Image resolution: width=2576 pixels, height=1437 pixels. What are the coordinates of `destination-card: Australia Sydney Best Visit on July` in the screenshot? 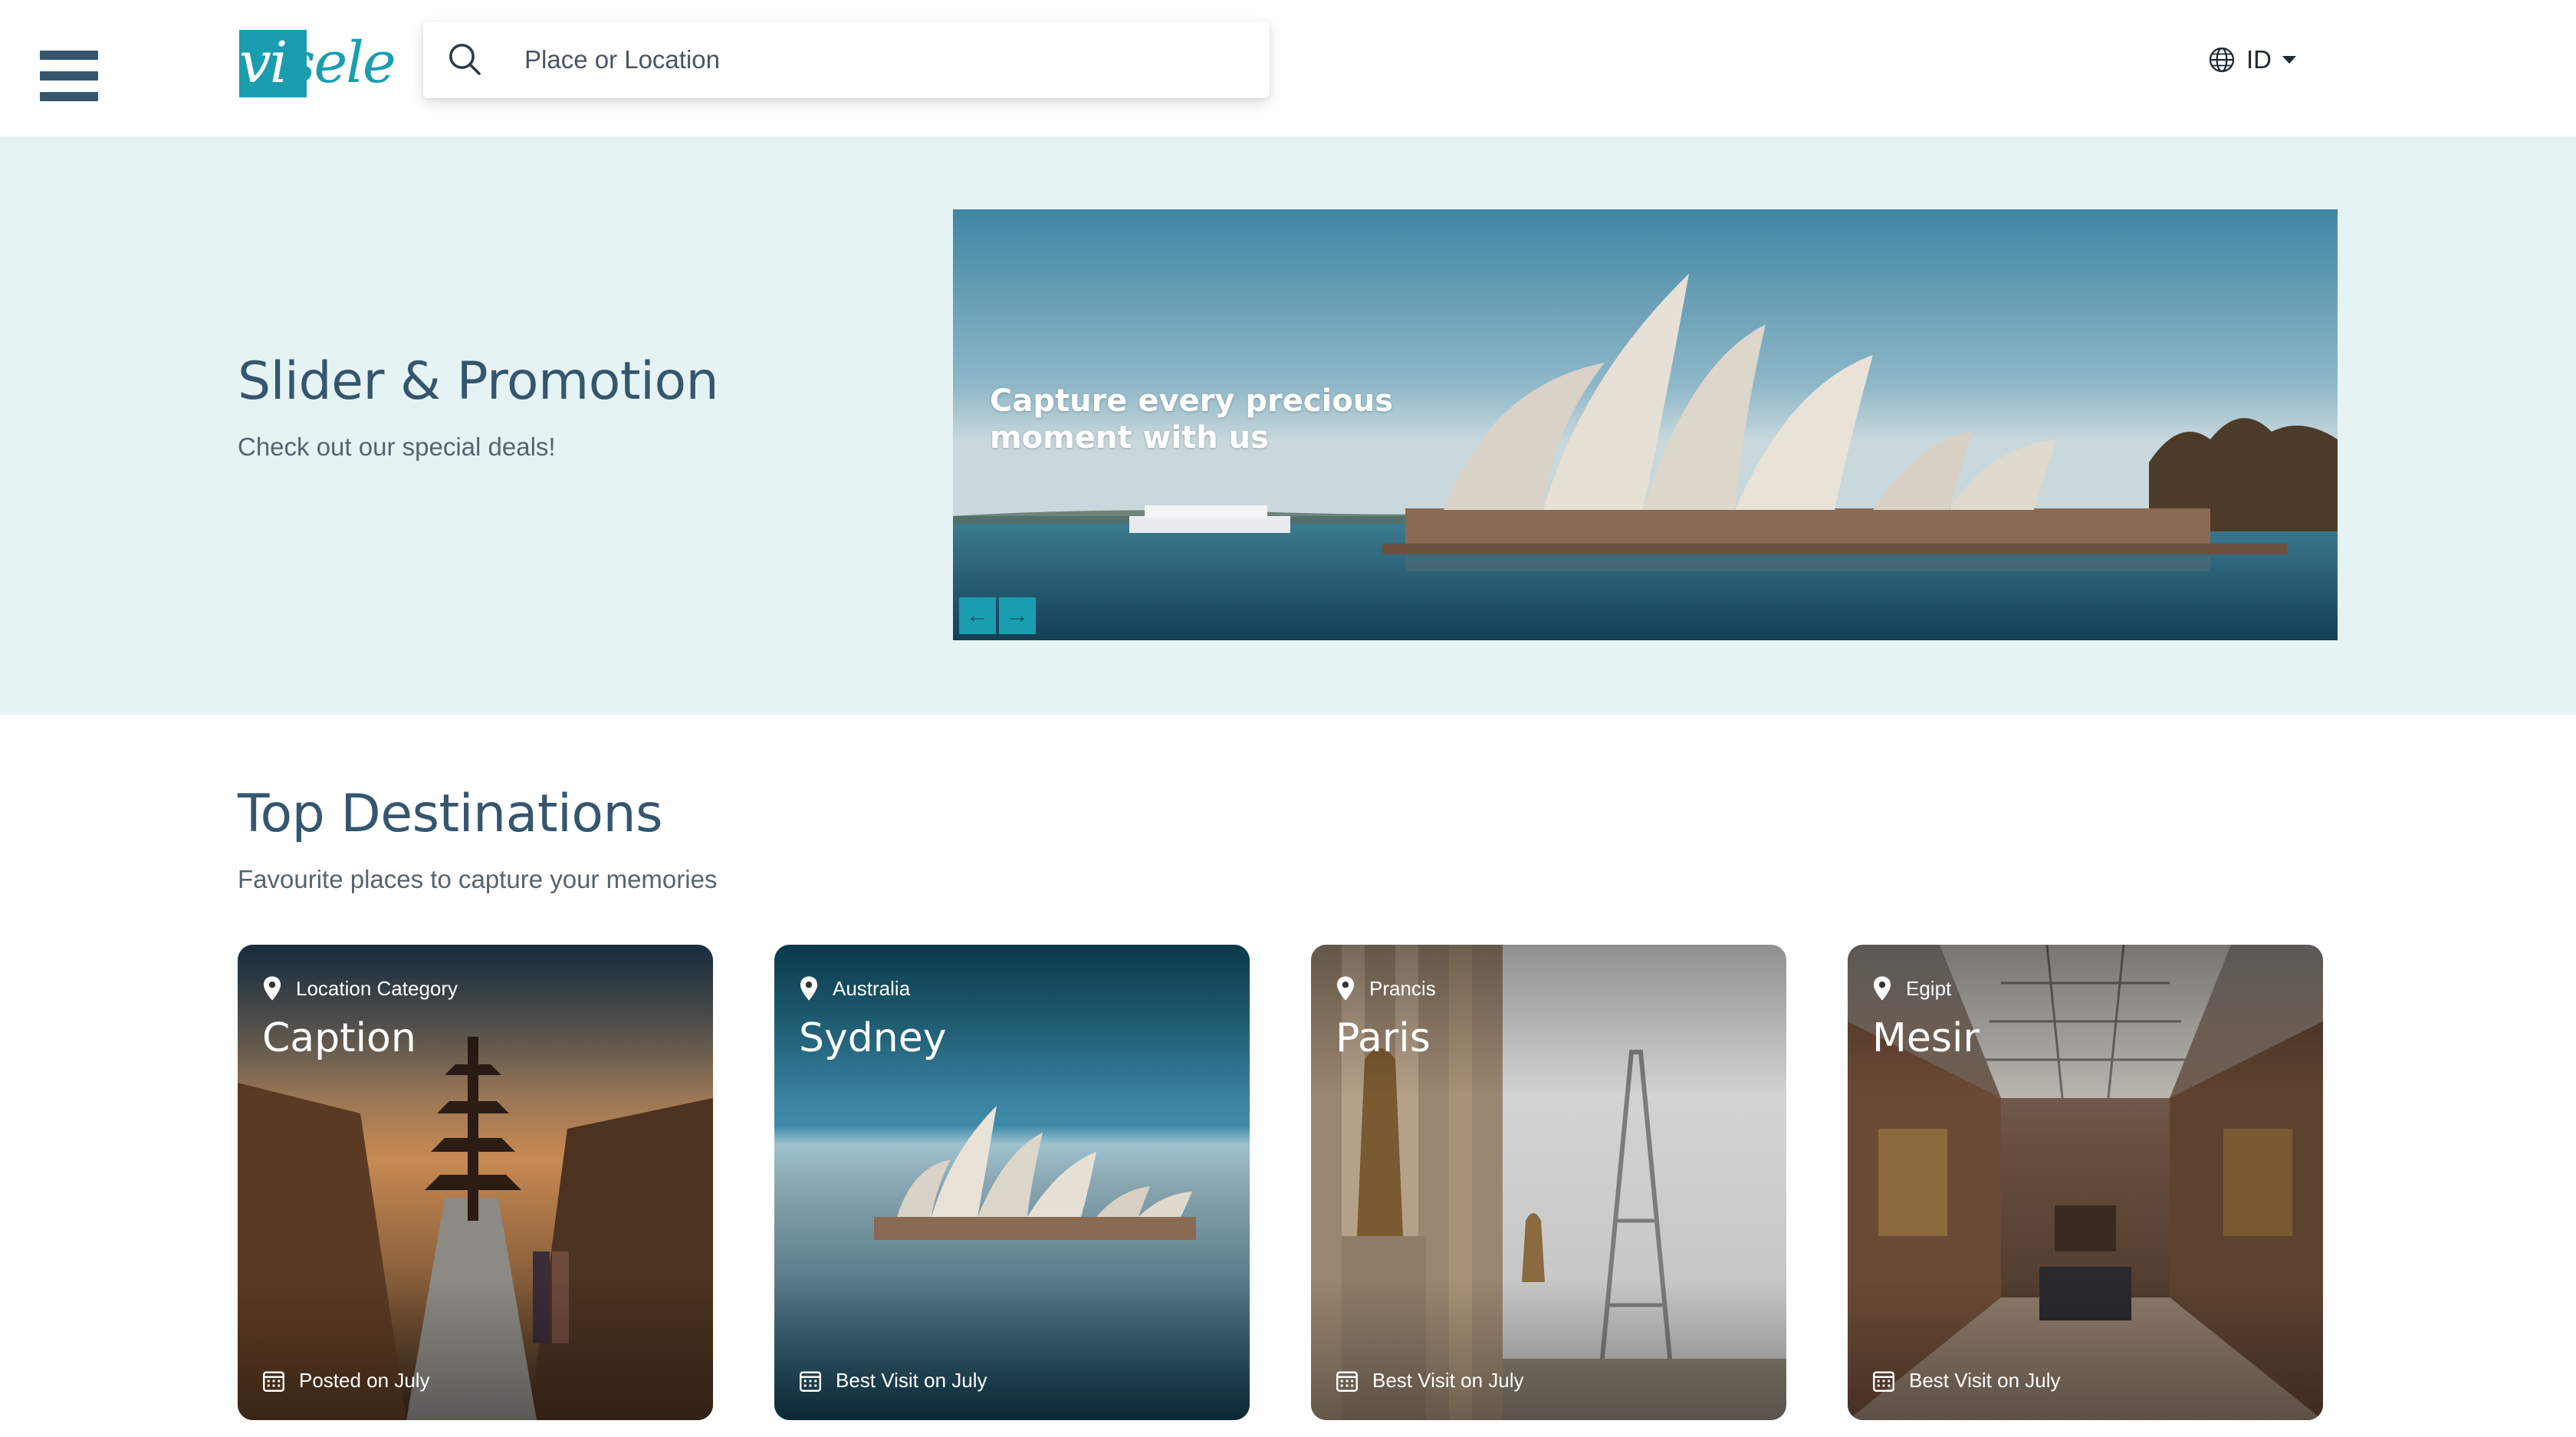 It's located at (1012, 1182).